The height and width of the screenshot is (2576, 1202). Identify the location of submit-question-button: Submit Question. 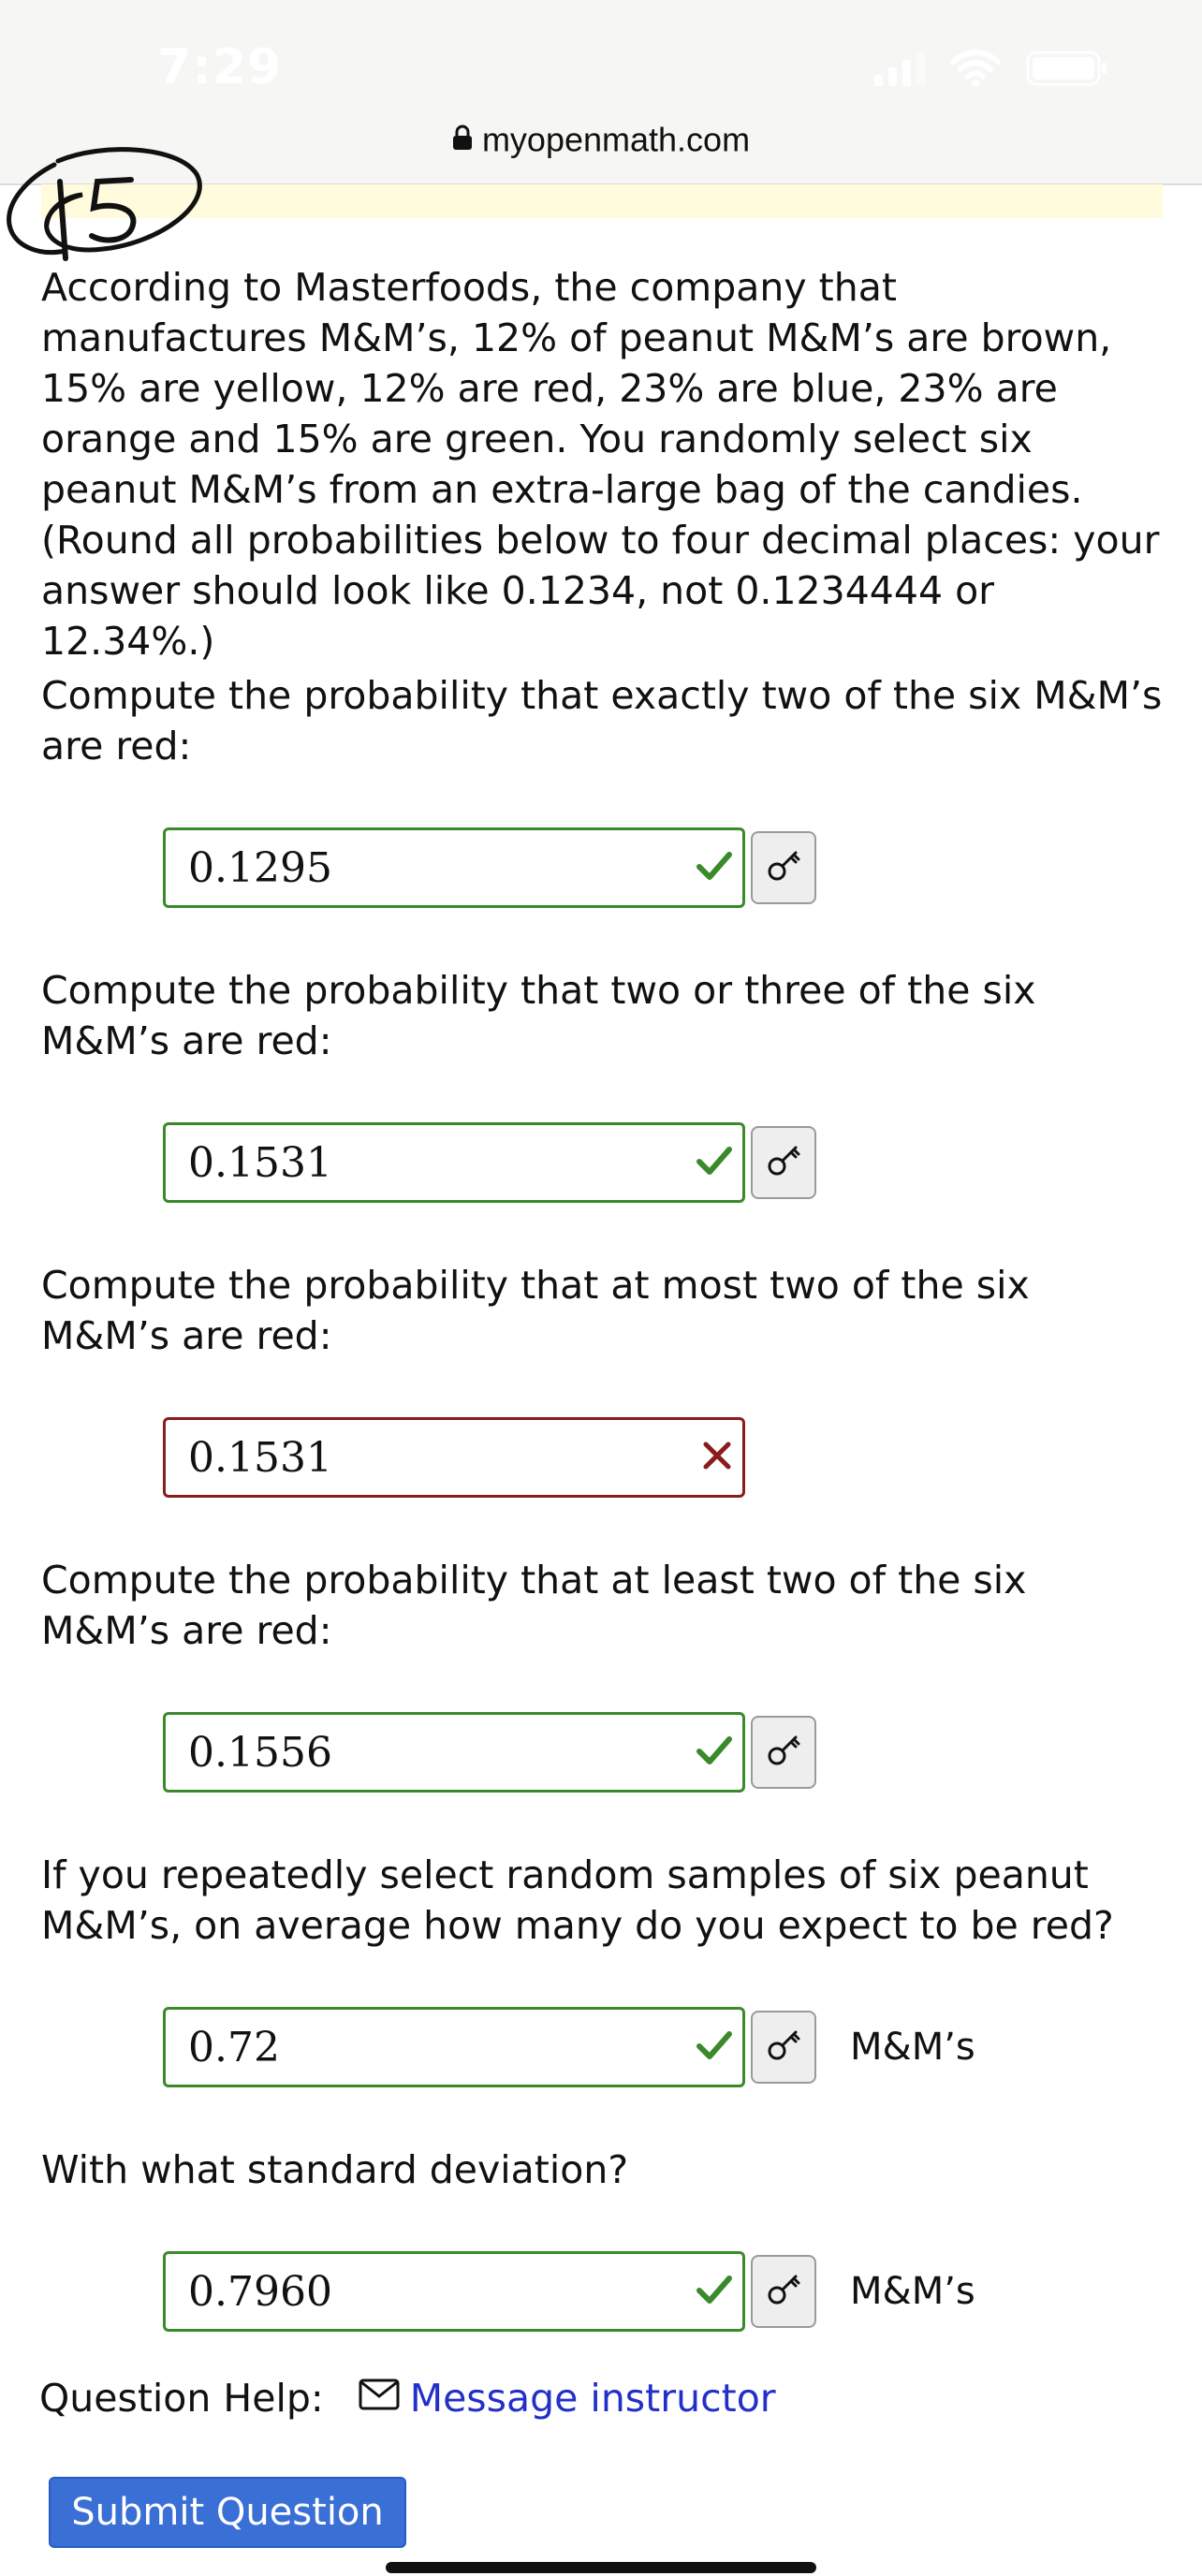
(227, 2512).